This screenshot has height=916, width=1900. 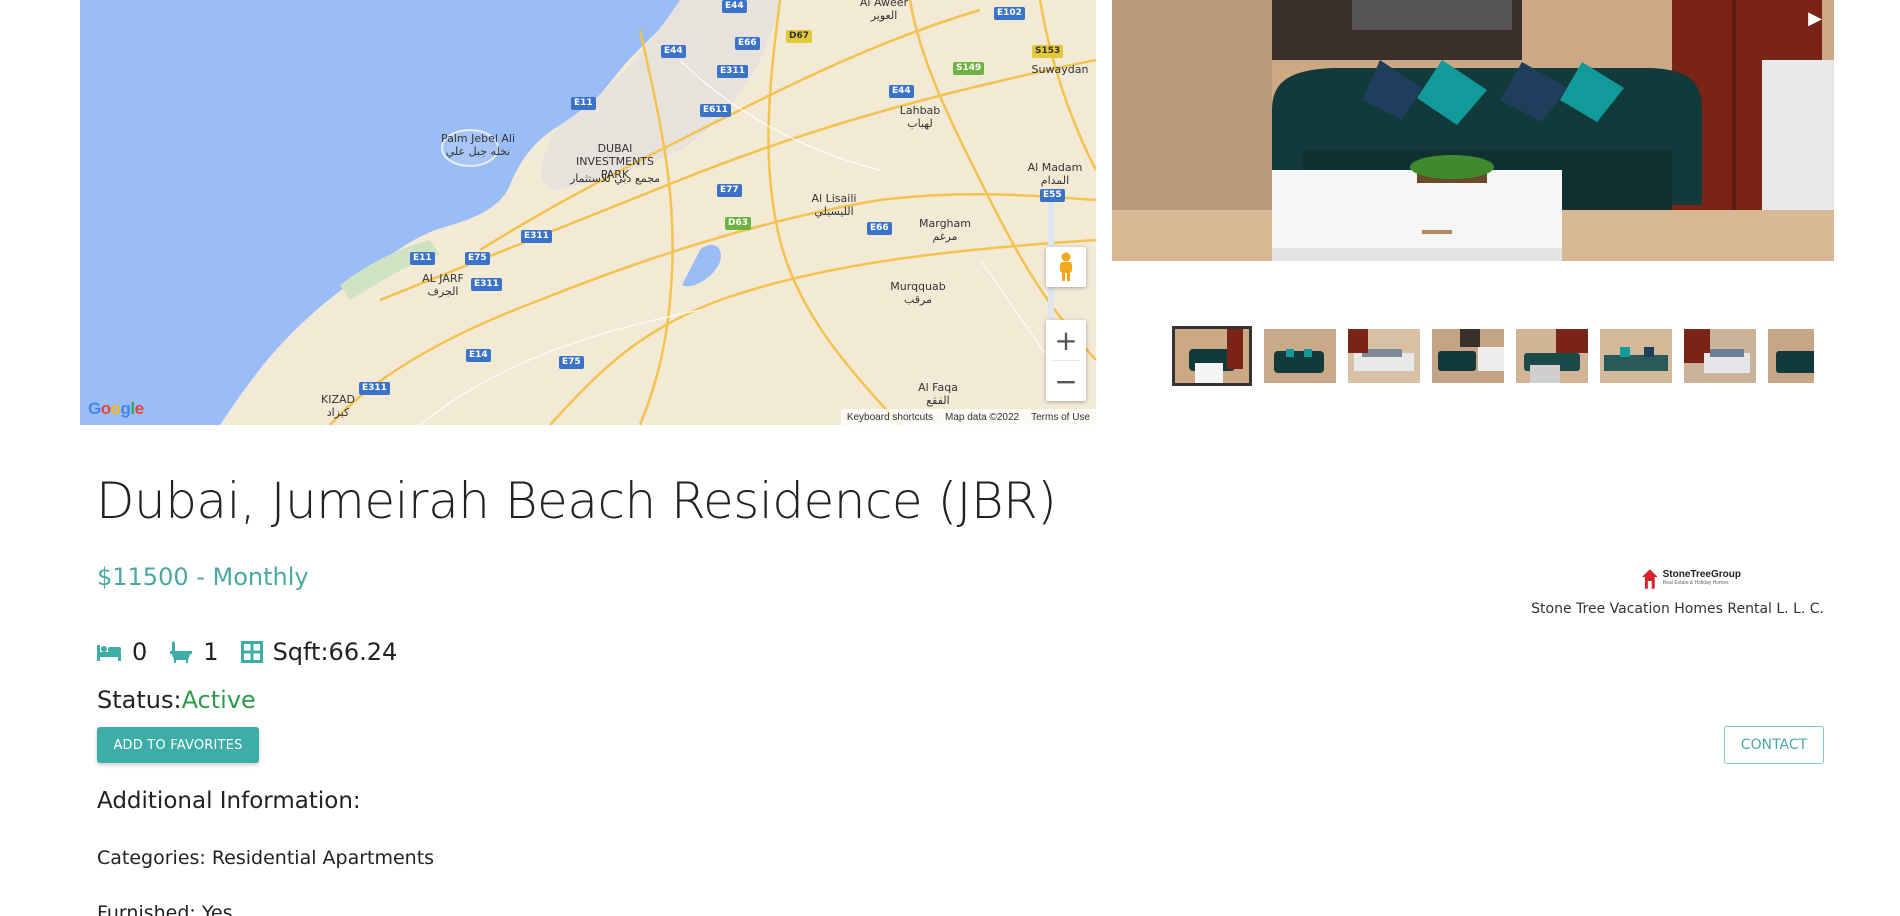 I want to click on listing-status: Status:Active, so click(x=176, y=700).